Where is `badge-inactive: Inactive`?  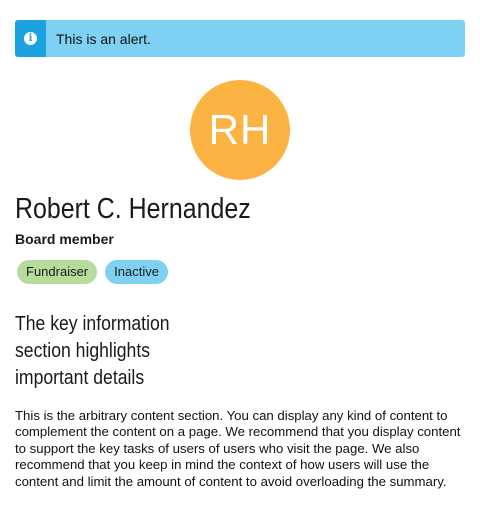
badge-inactive: Inactive is located at coordinates (136, 272).